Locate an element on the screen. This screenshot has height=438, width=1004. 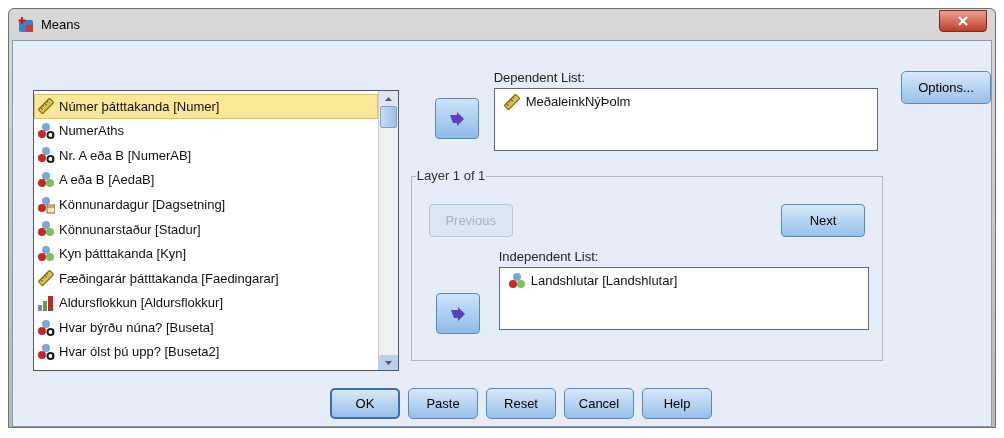
variable-item: Könnunarstaður [Stadur] is located at coordinates (206, 229).